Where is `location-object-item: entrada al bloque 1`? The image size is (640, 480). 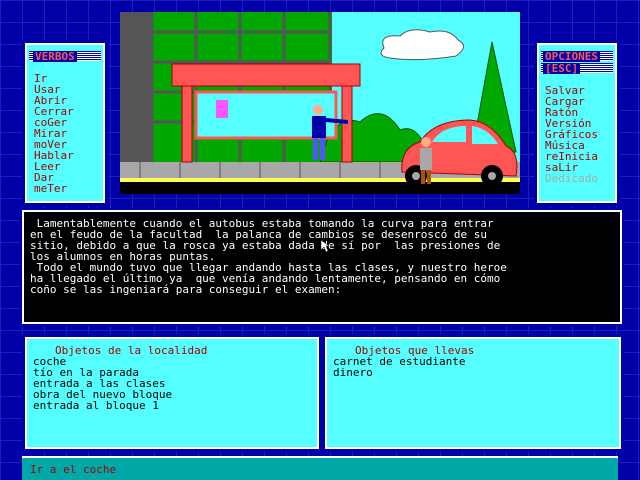 location-object-item: entrada al bloque 1 is located at coordinates (96, 405).